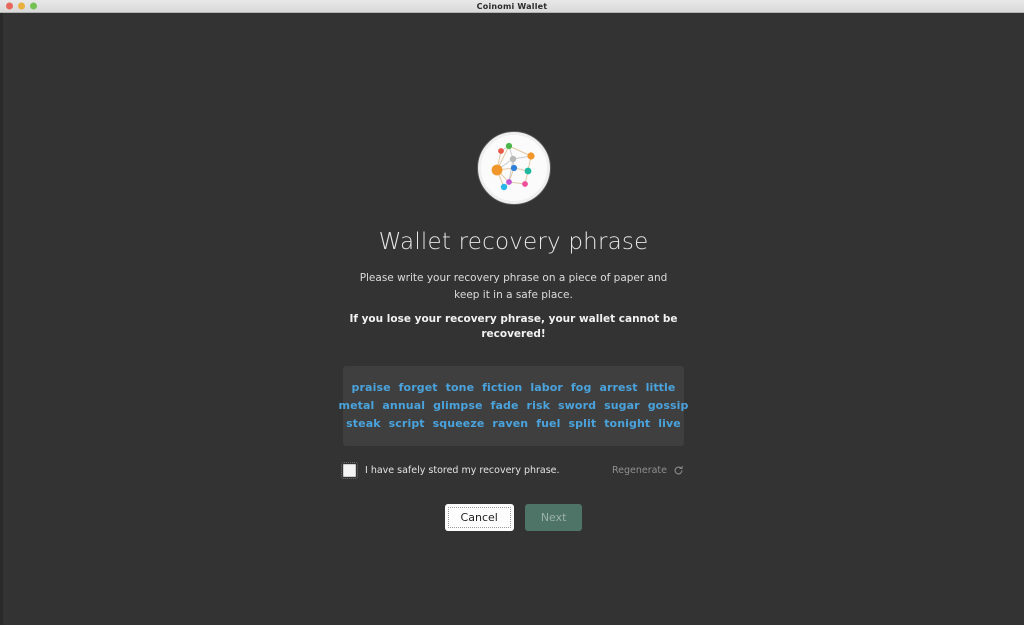  I want to click on recovery-word: fiction, so click(502, 388).